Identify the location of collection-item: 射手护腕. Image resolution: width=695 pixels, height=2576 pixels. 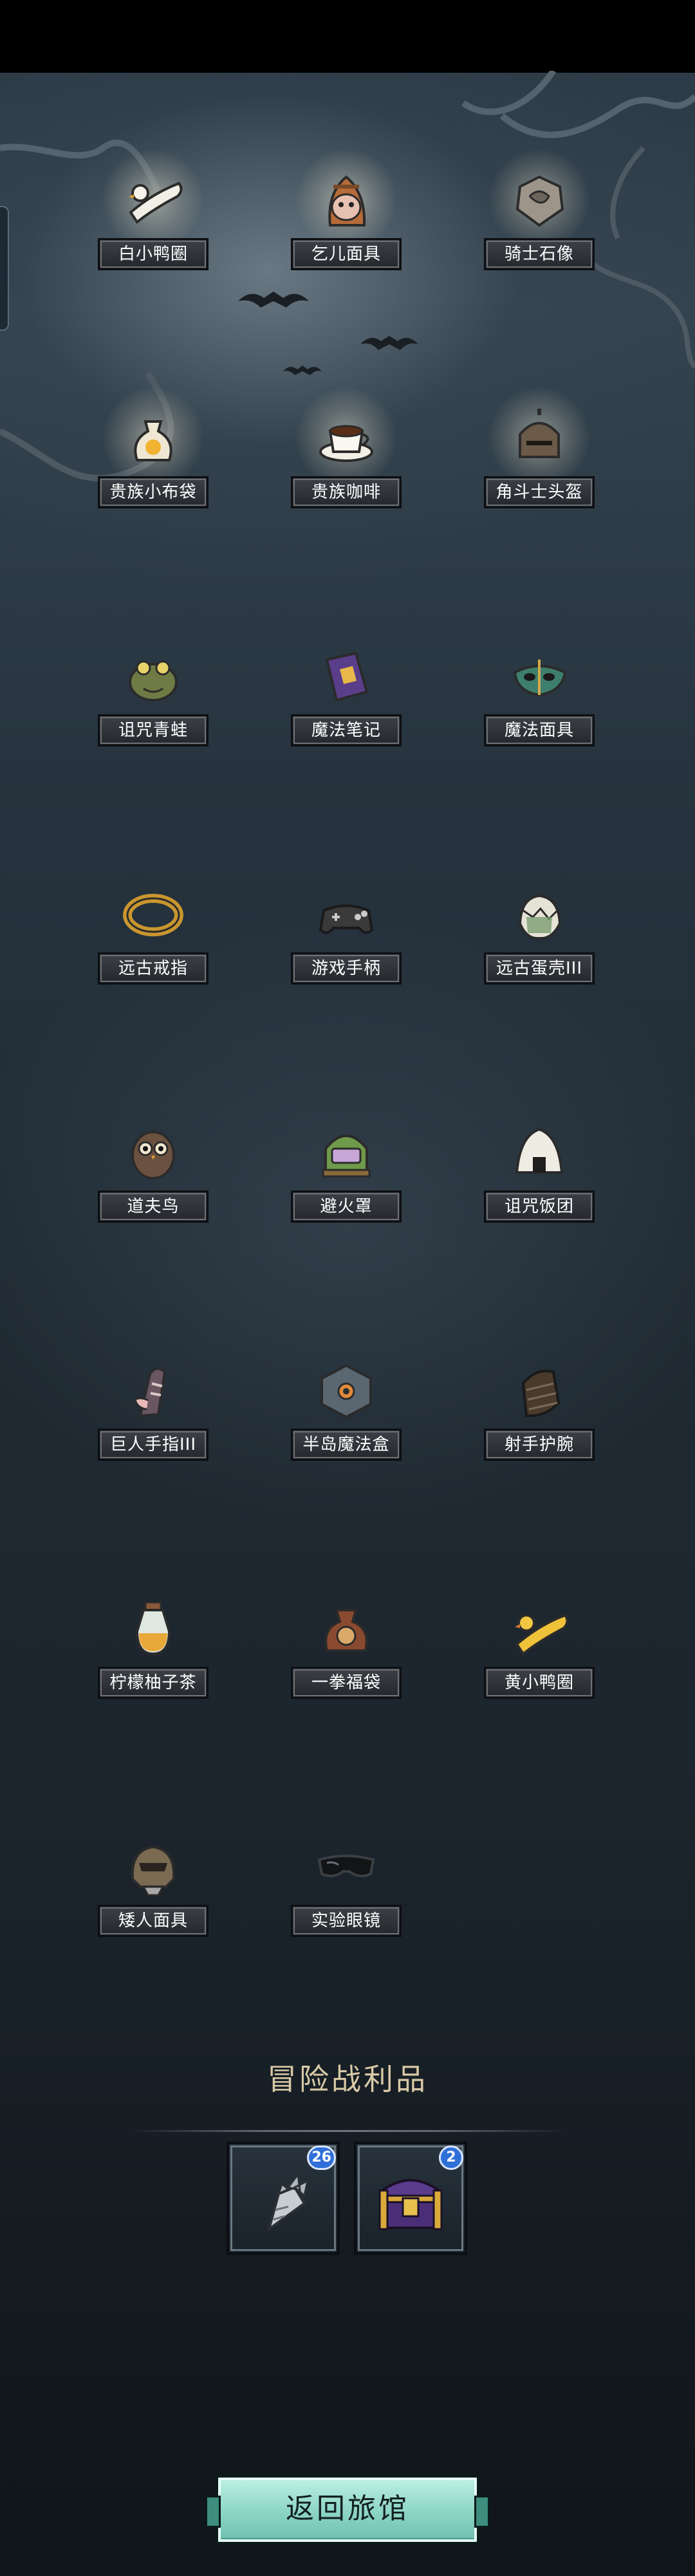
(539, 1403).